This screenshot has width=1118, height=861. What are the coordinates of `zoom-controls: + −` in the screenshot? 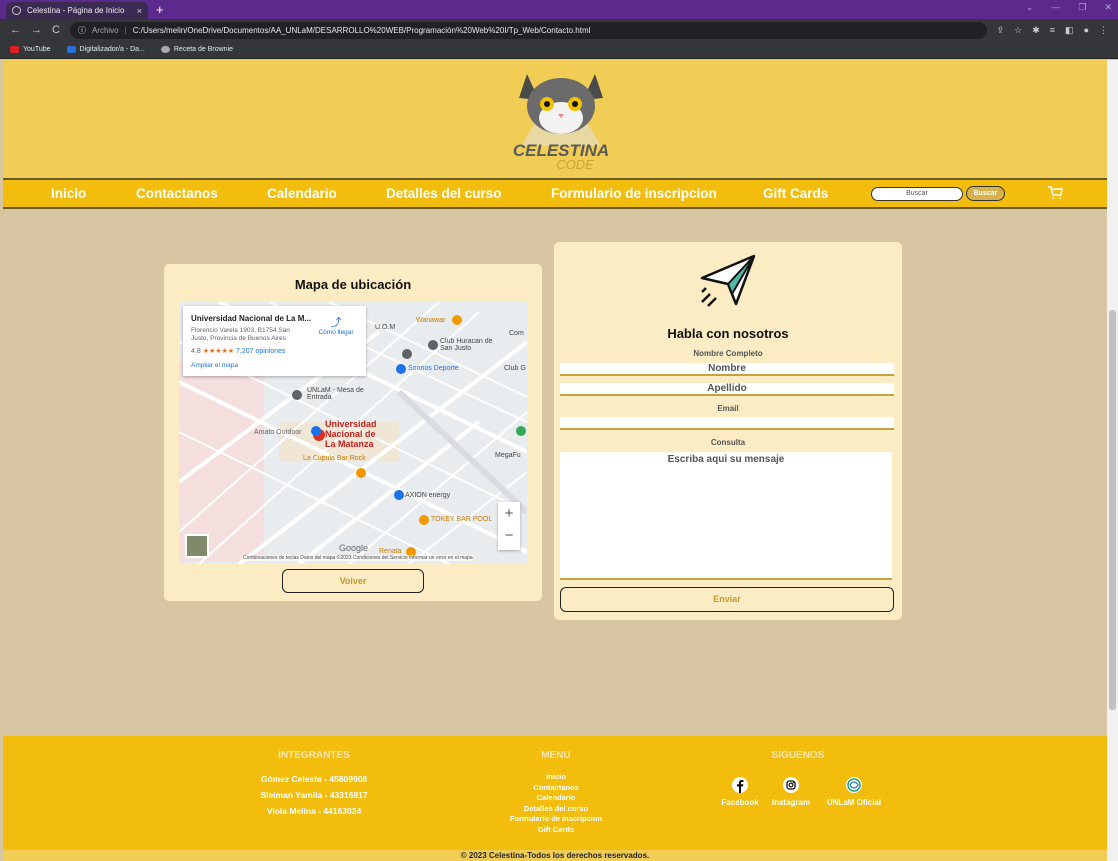 It's located at (509, 526).